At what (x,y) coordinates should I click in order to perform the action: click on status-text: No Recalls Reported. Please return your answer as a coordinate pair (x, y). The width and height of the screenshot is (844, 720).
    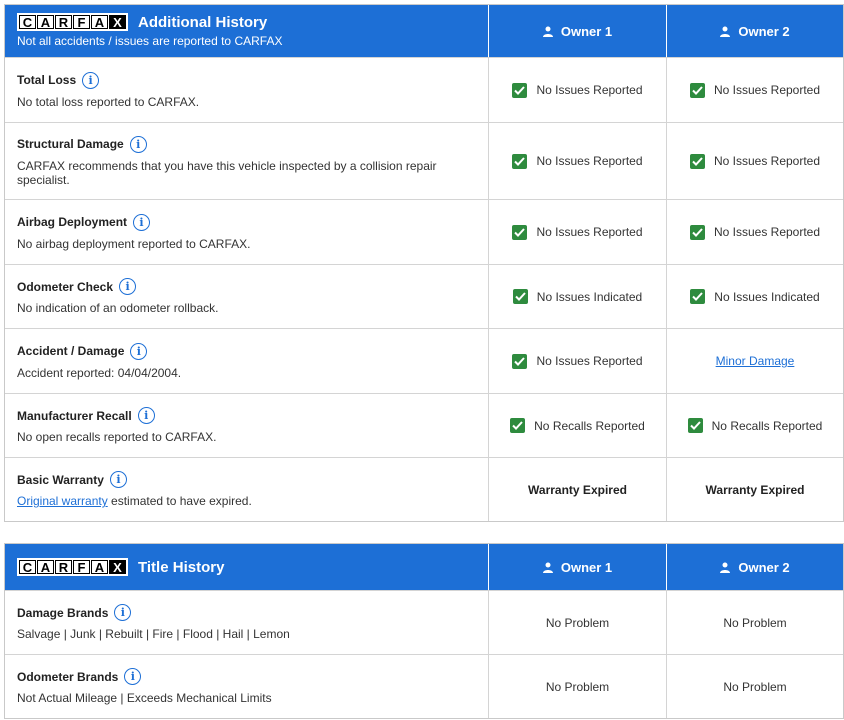
    Looking at the image, I should click on (767, 425).